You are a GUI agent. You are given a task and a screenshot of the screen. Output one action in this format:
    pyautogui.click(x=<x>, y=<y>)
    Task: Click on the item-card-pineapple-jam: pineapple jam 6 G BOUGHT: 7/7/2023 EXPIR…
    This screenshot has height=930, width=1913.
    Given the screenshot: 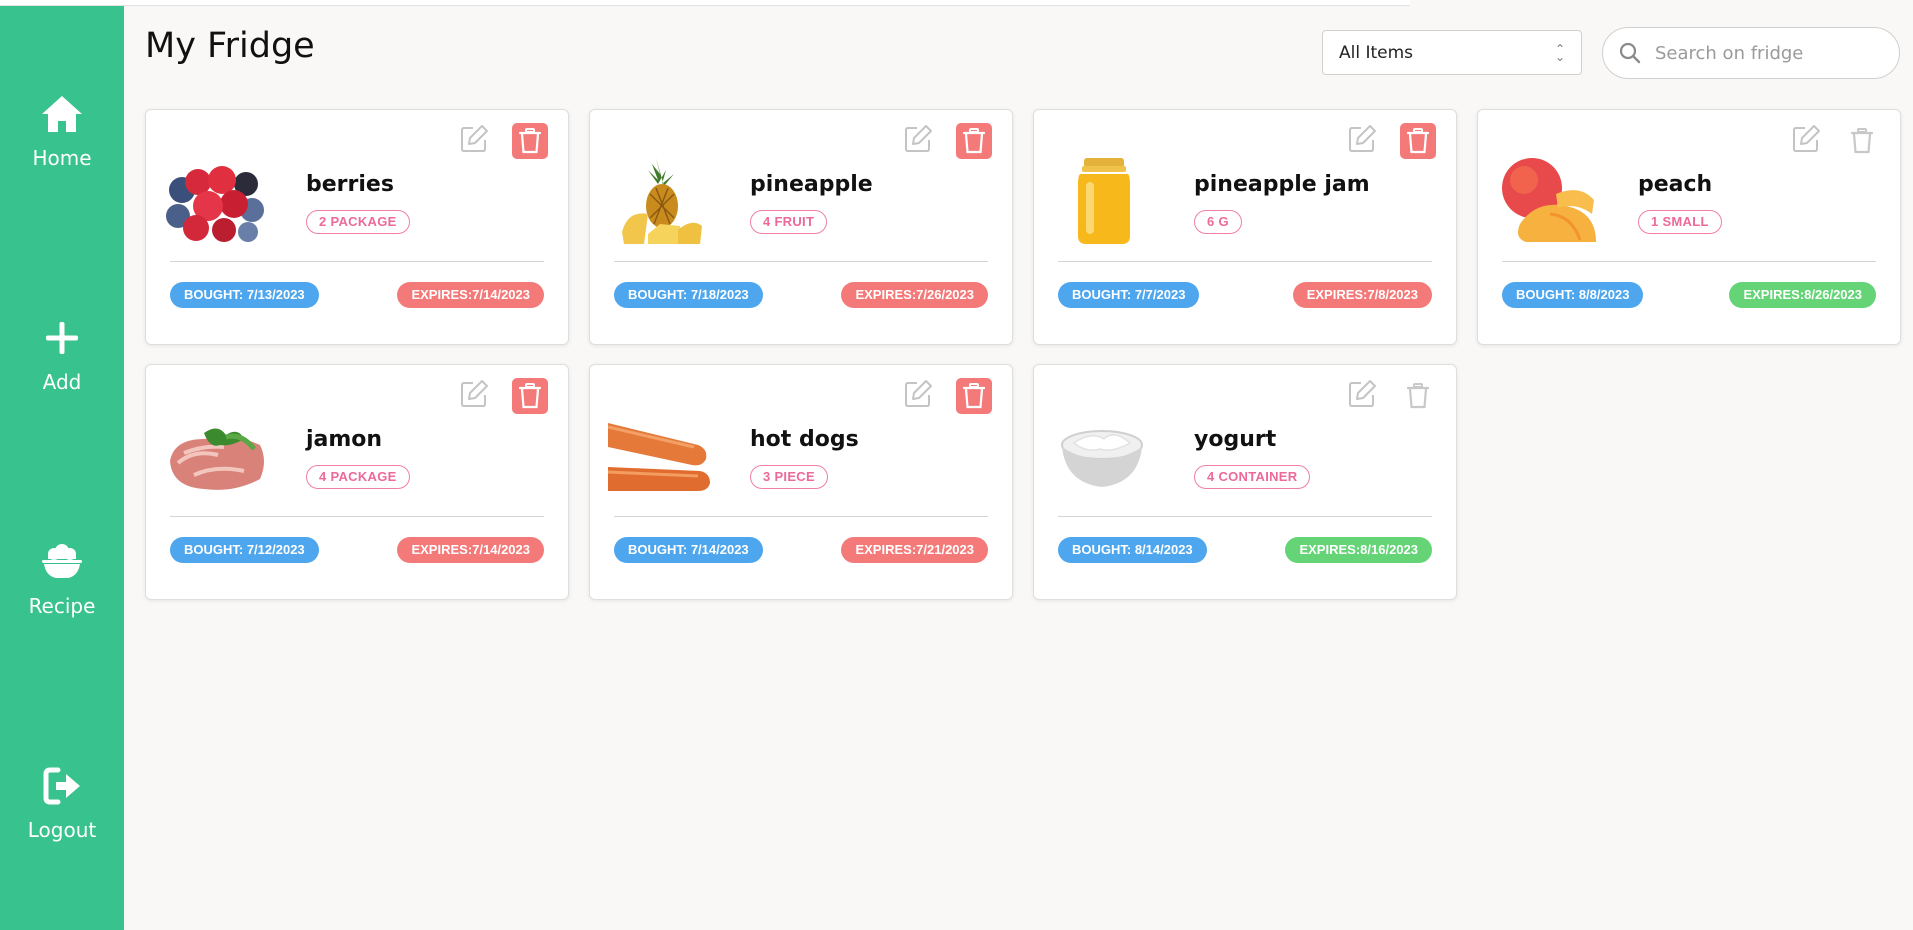 What is the action you would take?
    pyautogui.click(x=1245, y=227)
    